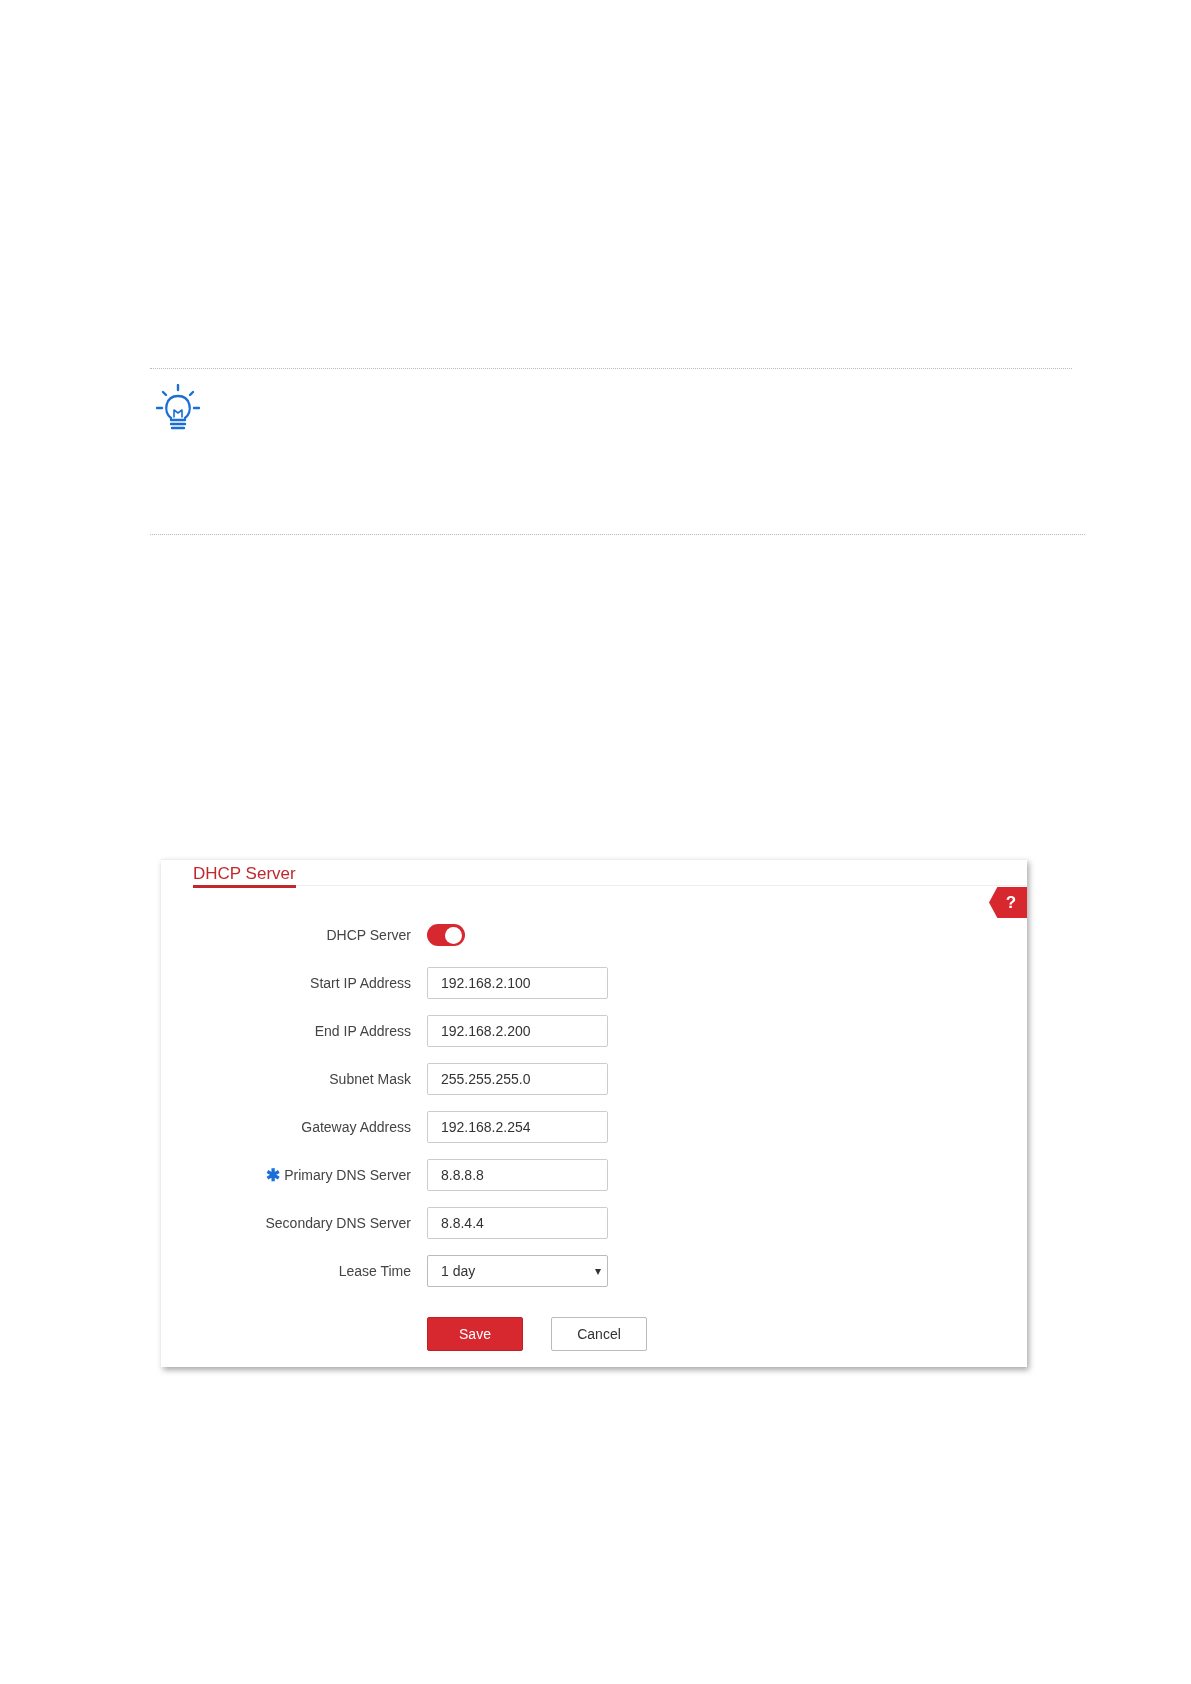  What do you see at coordinates (598, 1271) in the screenshot?
I see `caret-icon: ▾` at bounding box center [598, 1271].